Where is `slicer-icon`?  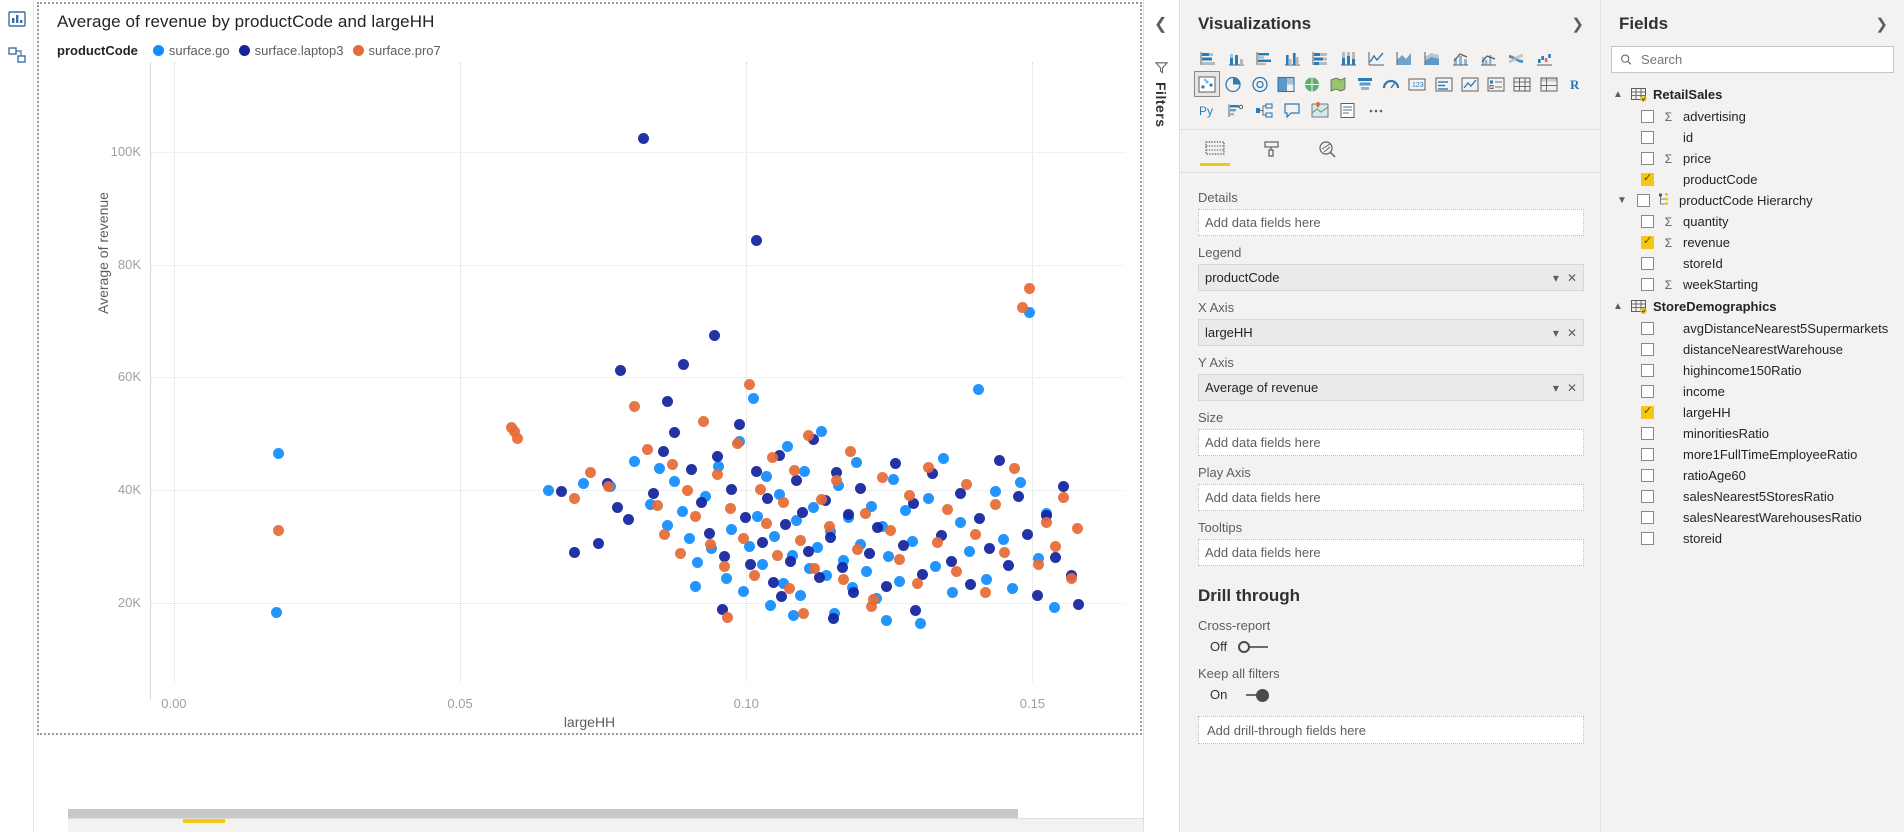 slicer-icon is located at coordinates (1496, 84).